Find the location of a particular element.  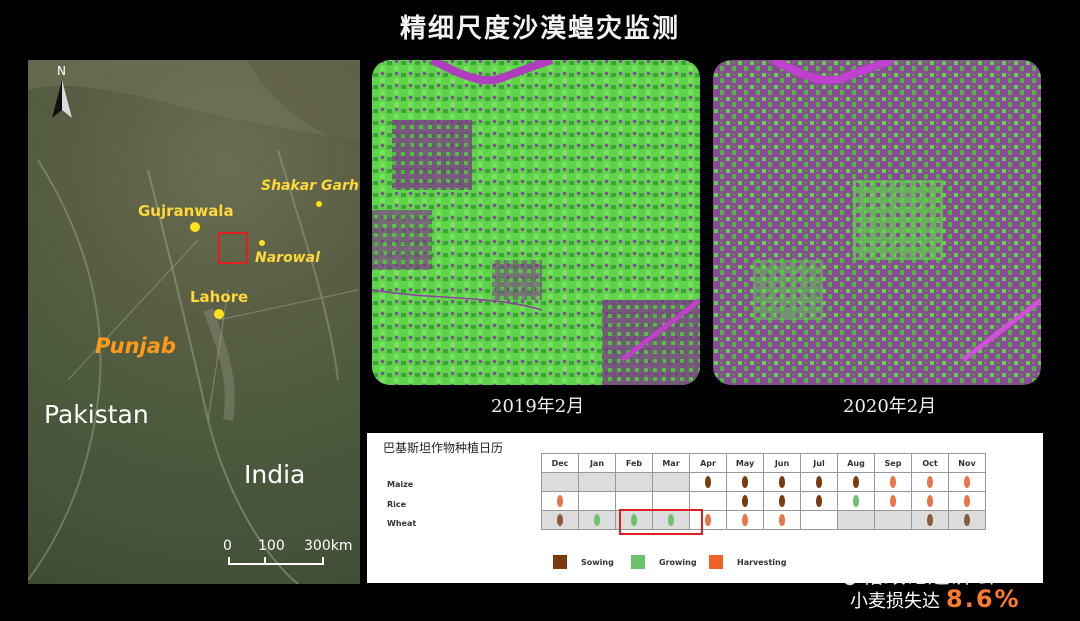

city-shakargarh: Shakar Garh is located at coordinates (310, 186).